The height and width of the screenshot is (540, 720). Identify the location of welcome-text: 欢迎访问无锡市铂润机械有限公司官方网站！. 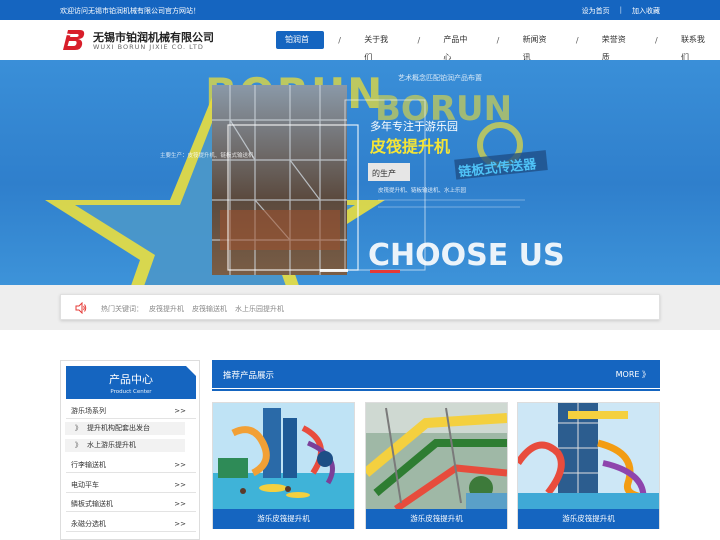
(130, 11).